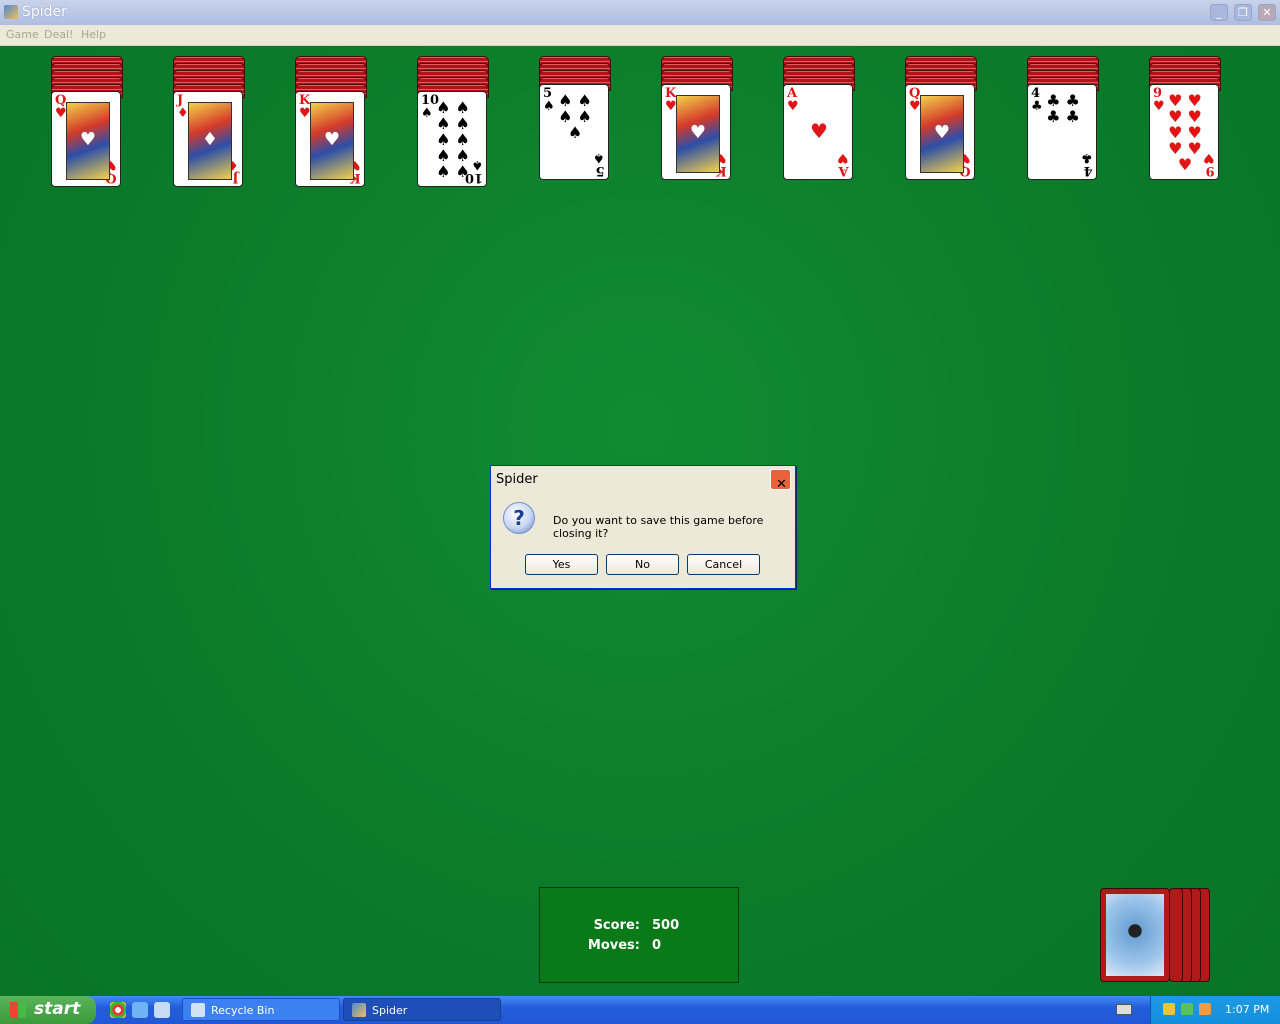 The width and height of the screenshot is (1280, 1024). Describe the element at coordinates (640, 1010) in the screenshot. I see `taskbar: start Recycle Bin Spider 1:07 PM` at that location.